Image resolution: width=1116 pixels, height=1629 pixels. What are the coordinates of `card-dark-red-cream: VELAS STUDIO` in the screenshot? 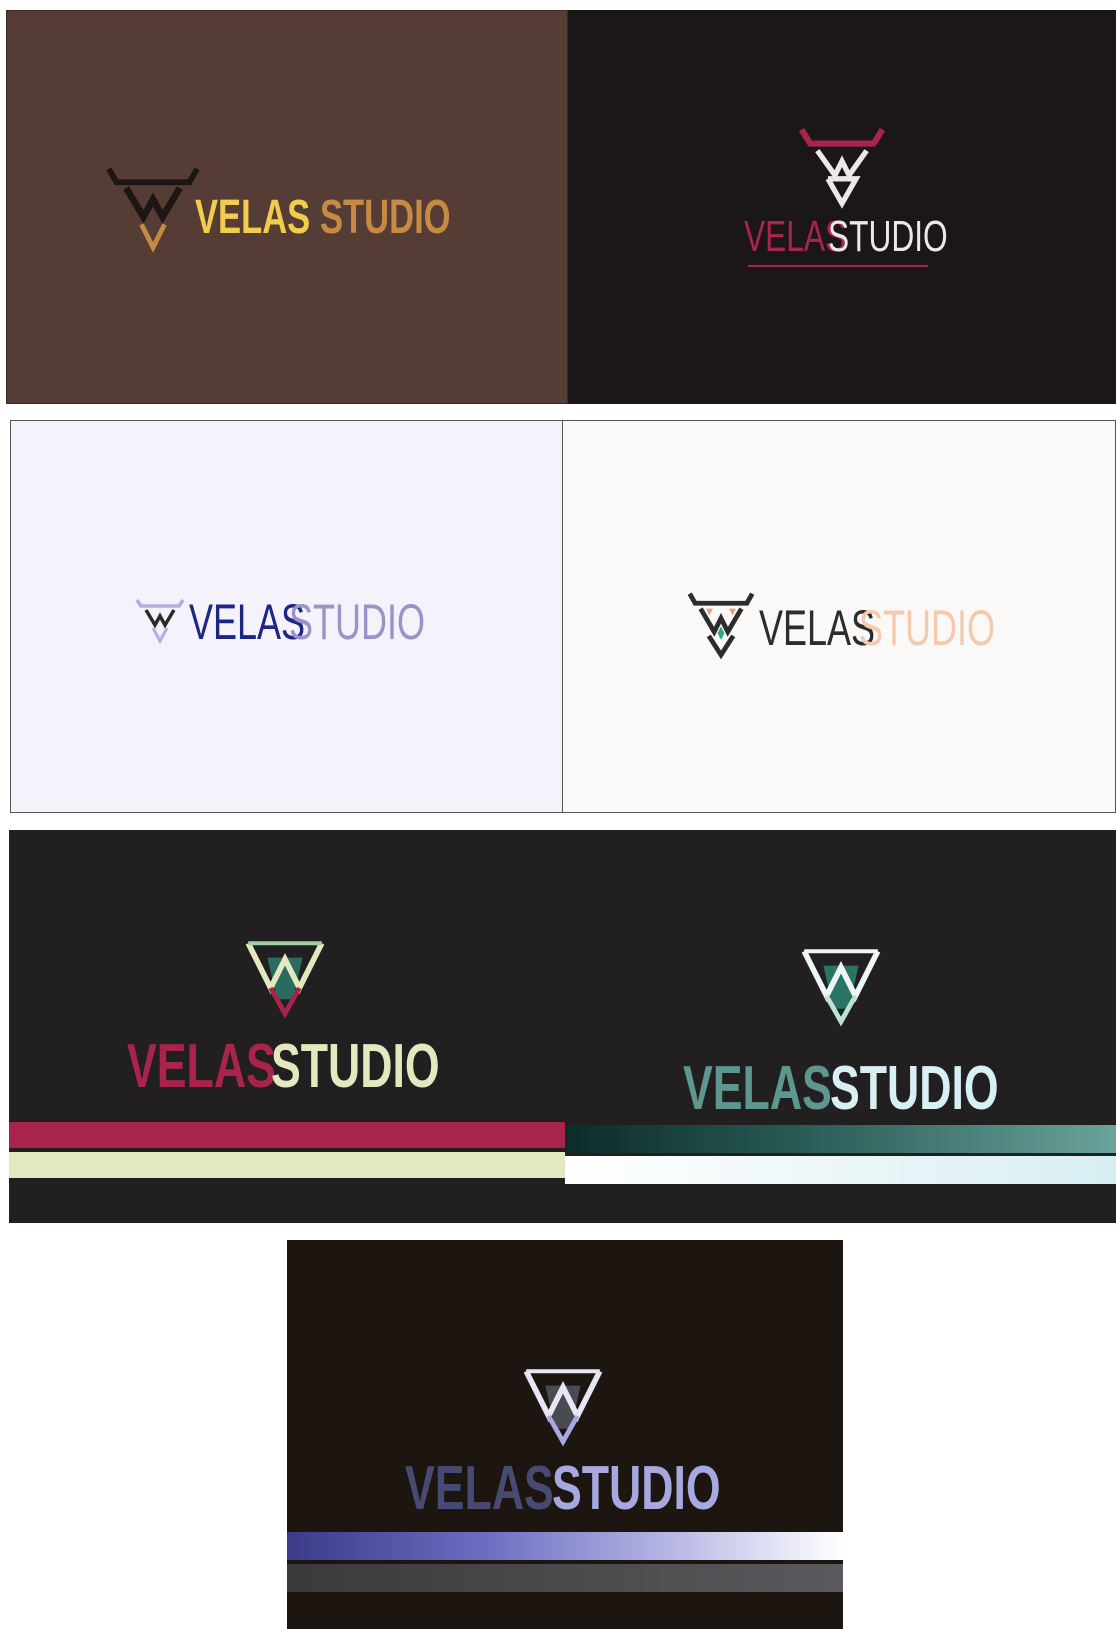 It's located at (287, 1026).